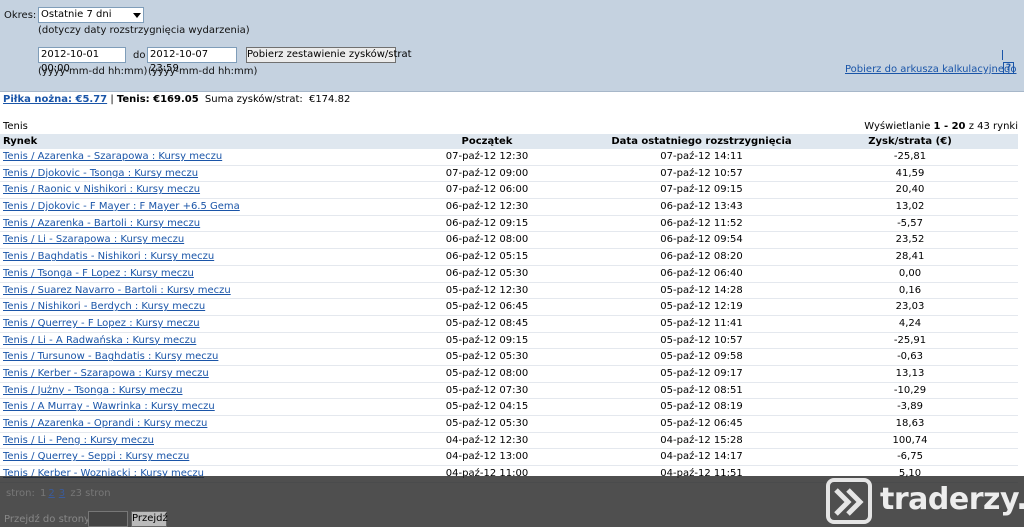 The image size is (1024, 527). What do you see at coordinates (487, 357) in the screenshot?
I see `start-date: 05-paź-12 05:30` at bounding box center [487, 357].